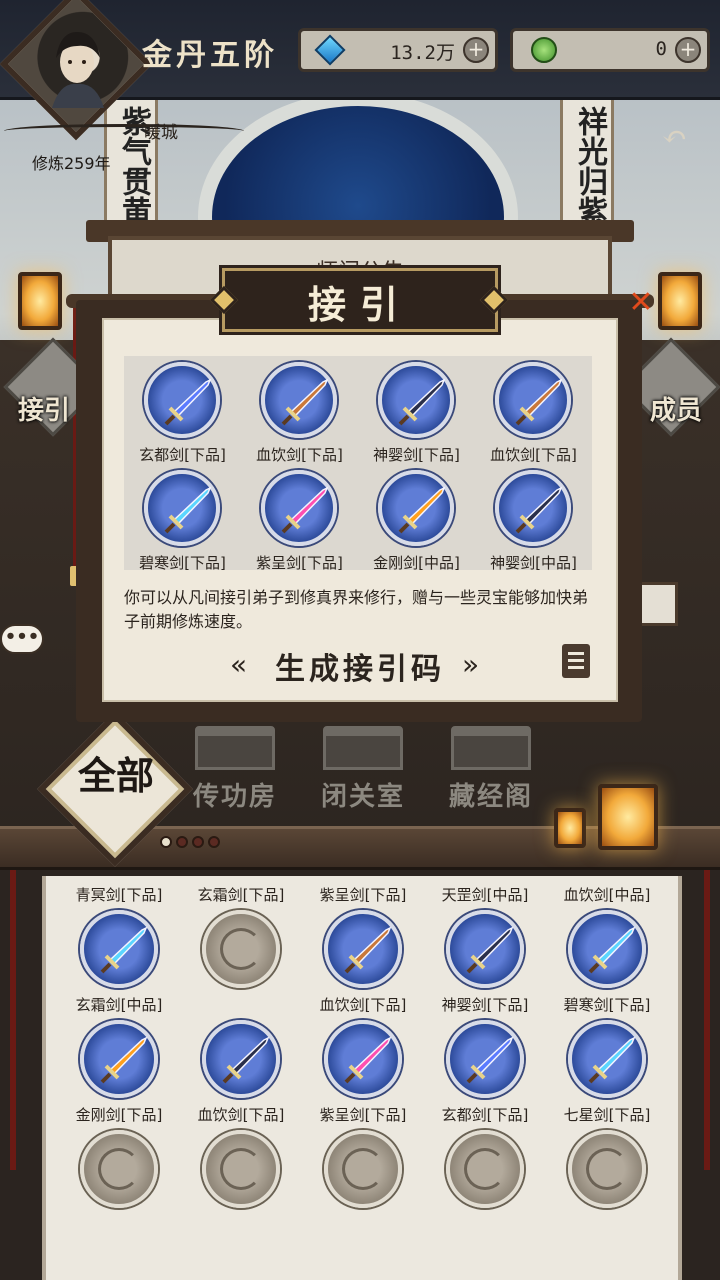 The image size is (720, 1280). I want to click on reward-item: 玄都剑[下品], so click(182, 410).